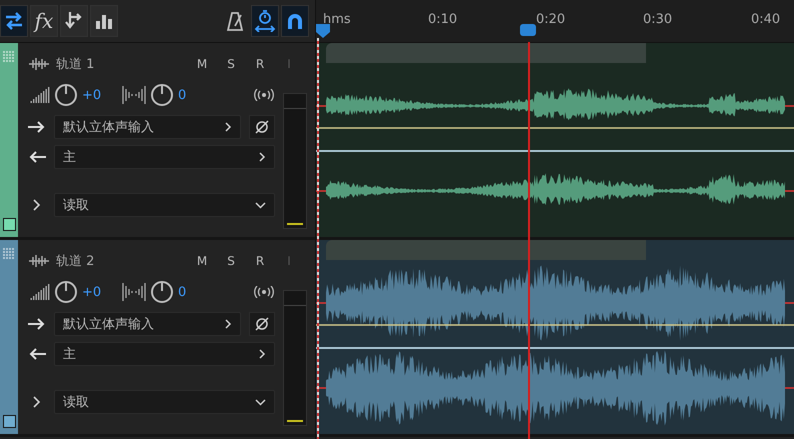 The height and width of the screenshot is (439, 794). What do you see at coordinates (75, 261) in the screenshot?
I see `track-name: 轨道 2` at bounding box center [75, 261].